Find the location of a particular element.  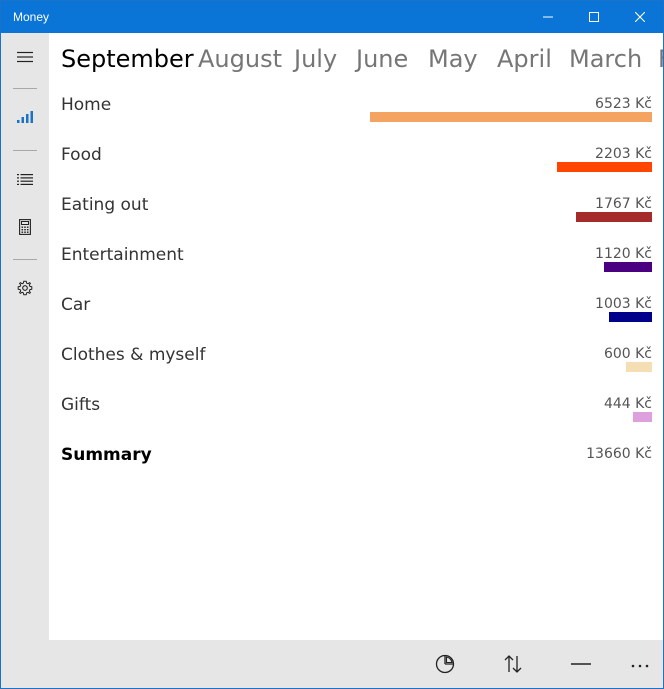

summary-amount: 13660 Kč is located at coordinates (619, 454).